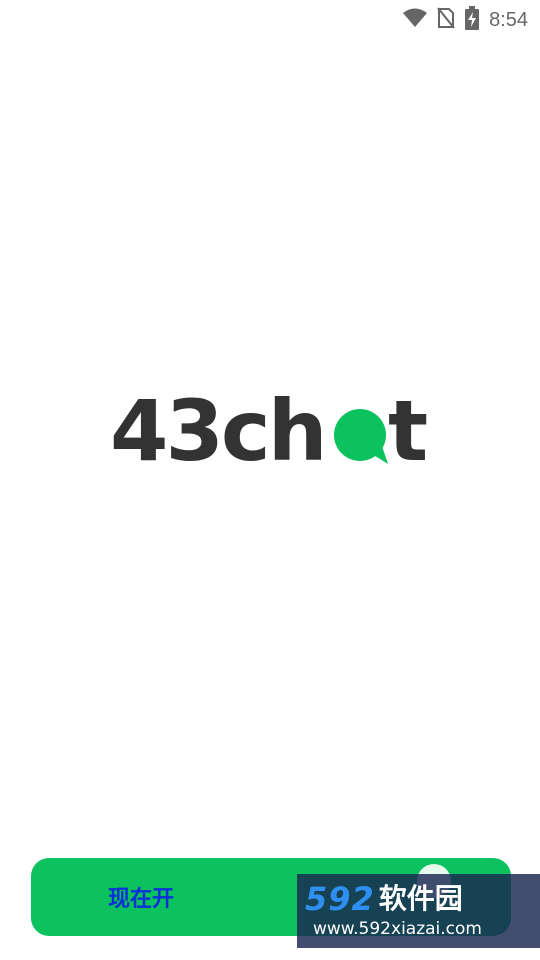 The image size is (540, 960). I want to click on battery-charging-icon, so click(472, 20).